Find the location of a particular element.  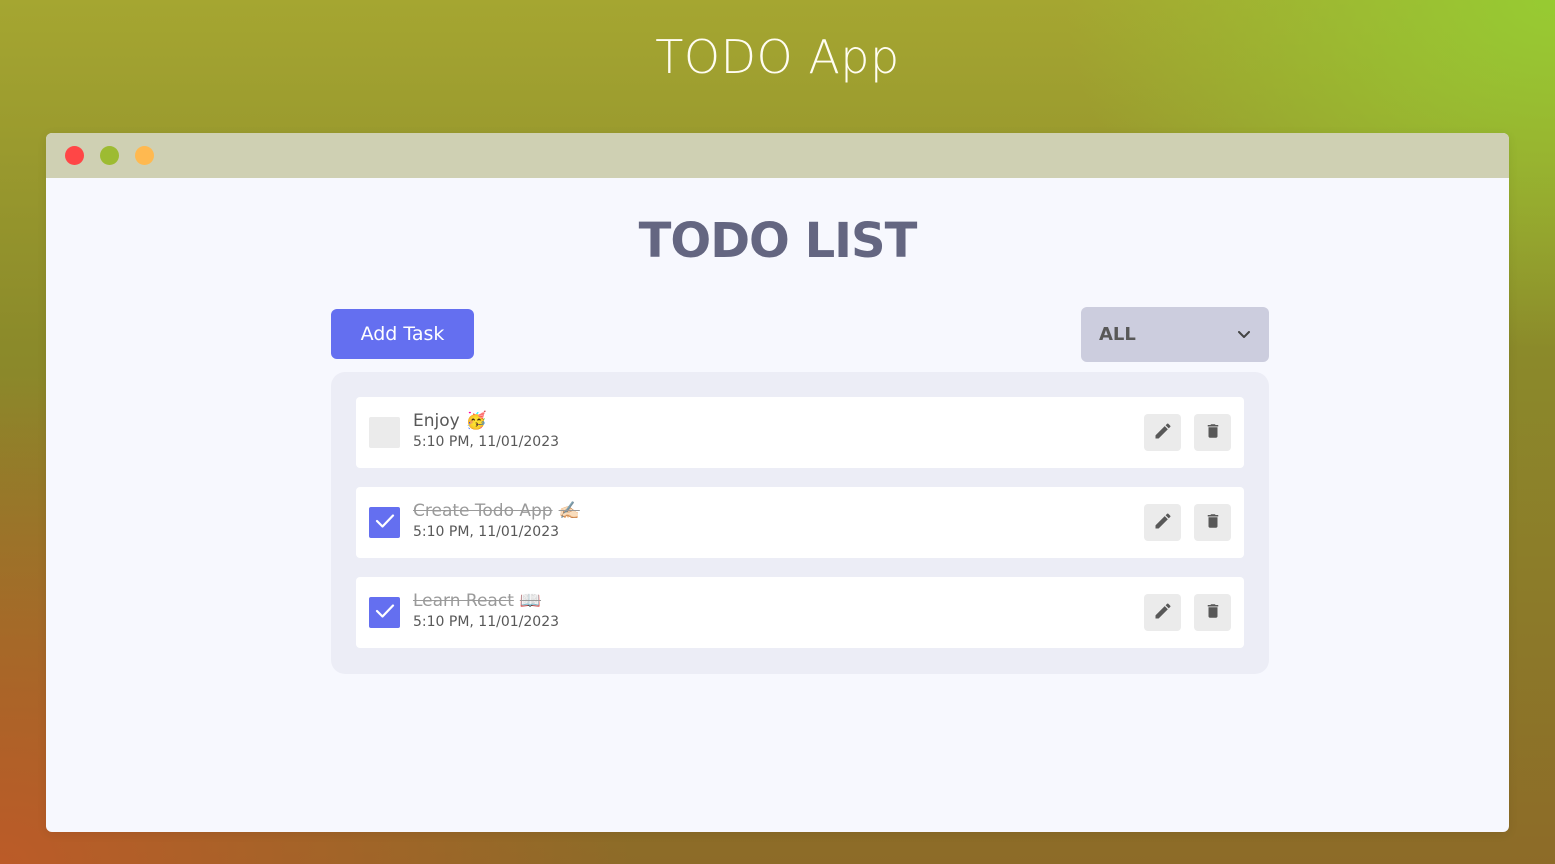

task-emoji: 🥳 is located at coordinates (476, 421).